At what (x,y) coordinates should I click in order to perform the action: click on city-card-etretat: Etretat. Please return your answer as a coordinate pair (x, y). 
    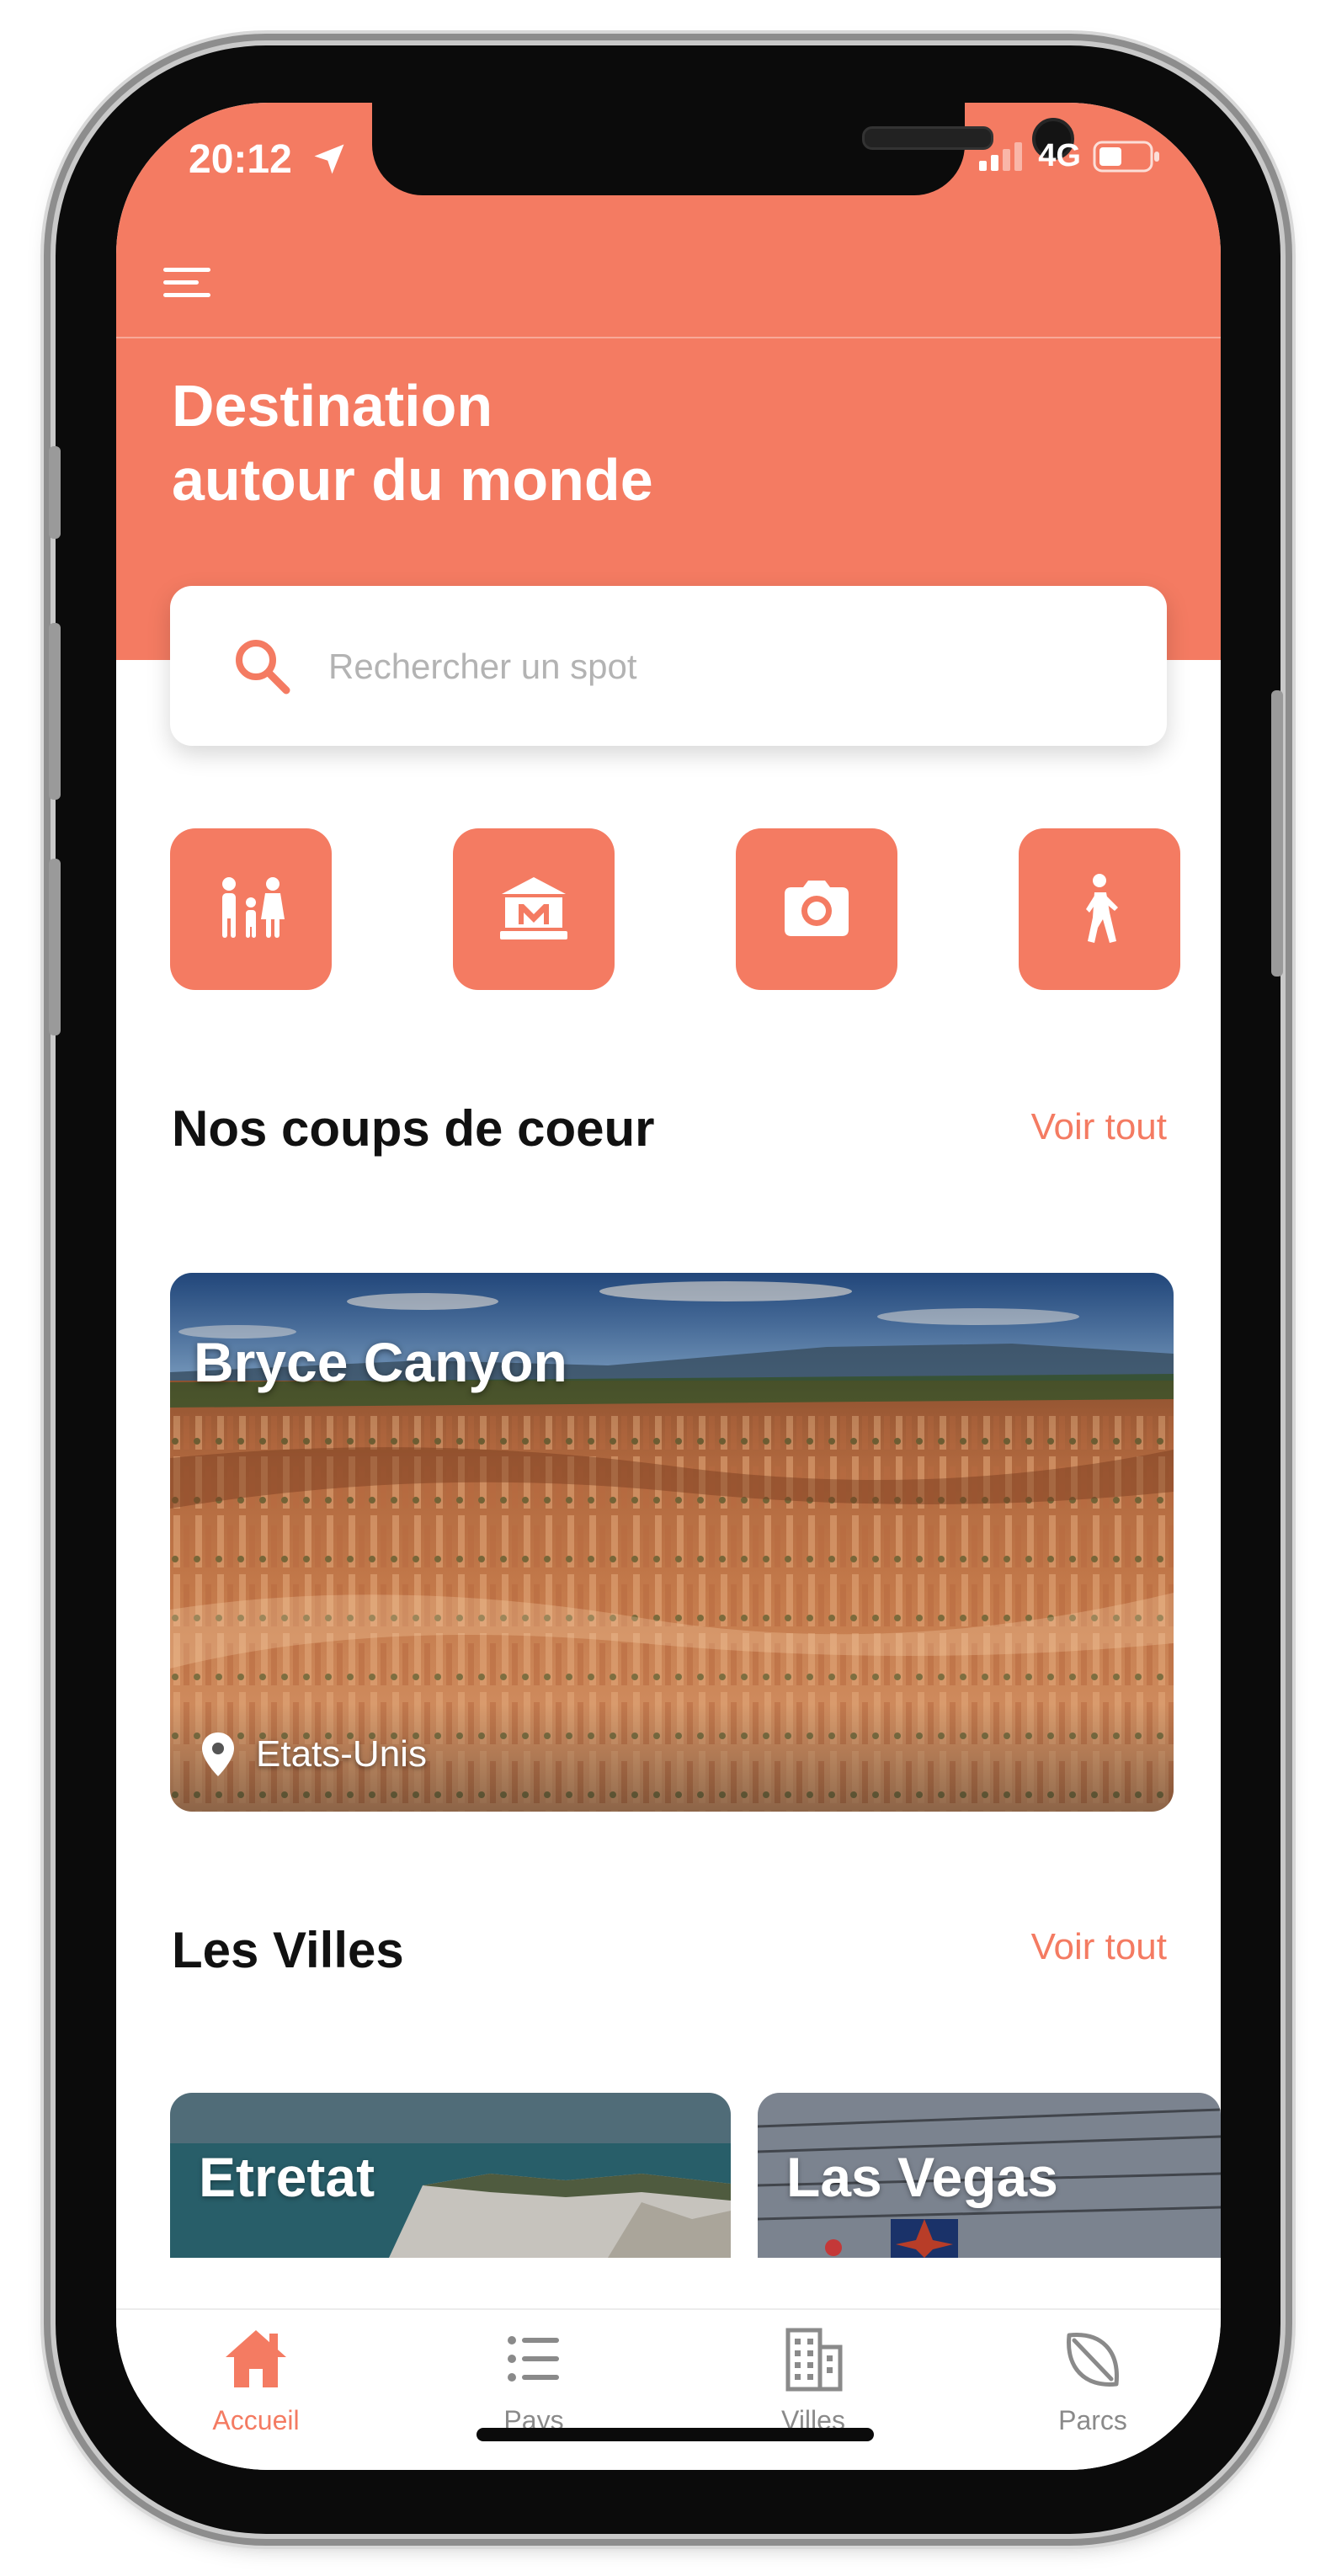
    Looking at the image, I should click on (450, 2176).